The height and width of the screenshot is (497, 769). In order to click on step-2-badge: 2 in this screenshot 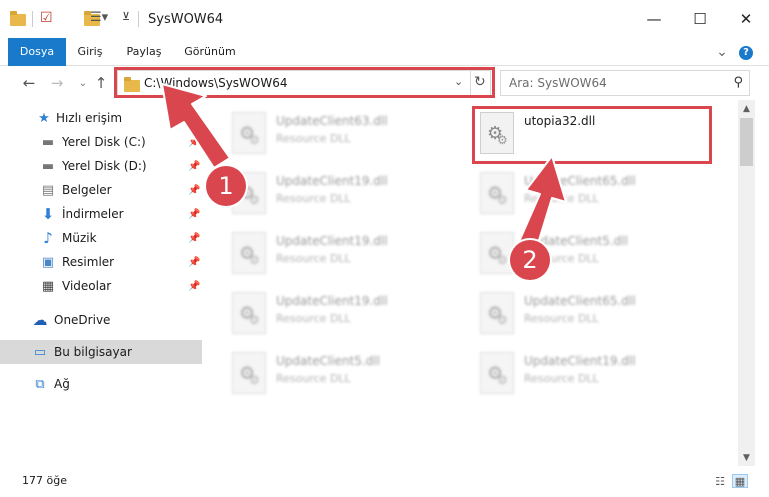, I will do `click(530, 260)`.